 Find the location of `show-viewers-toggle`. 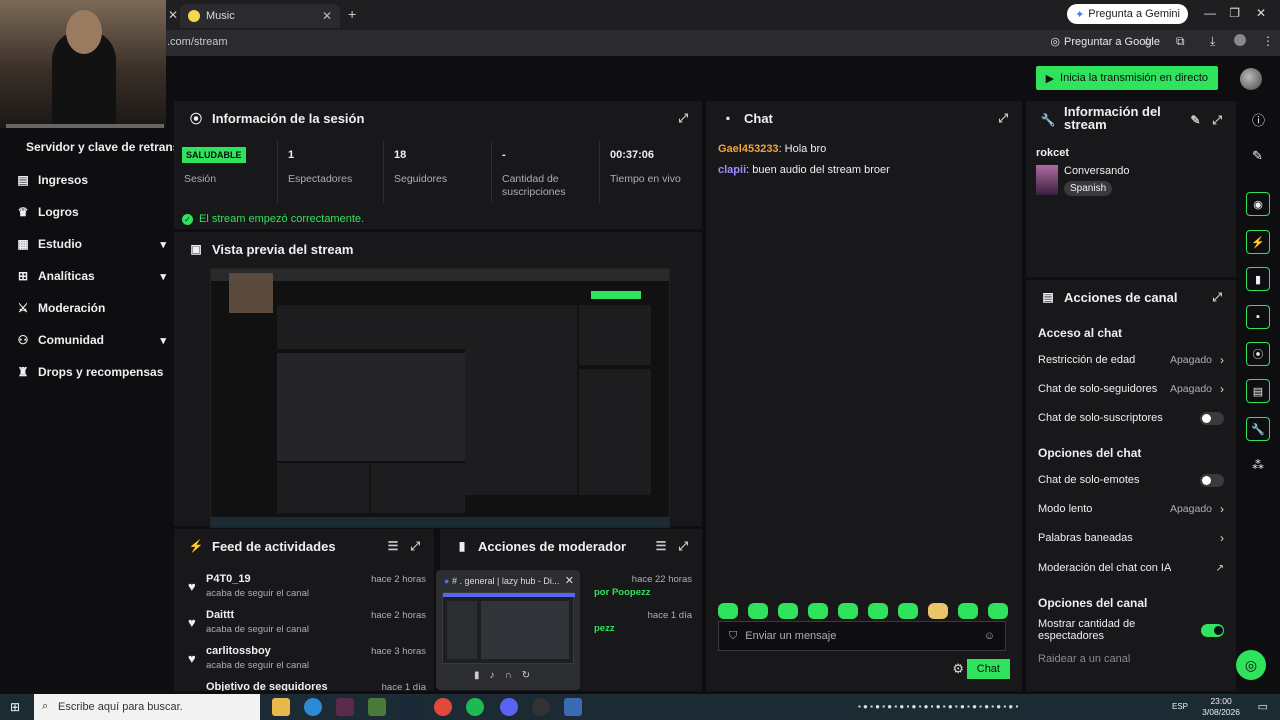

show-viewers-toggle is located at coordinates (1212, 630).